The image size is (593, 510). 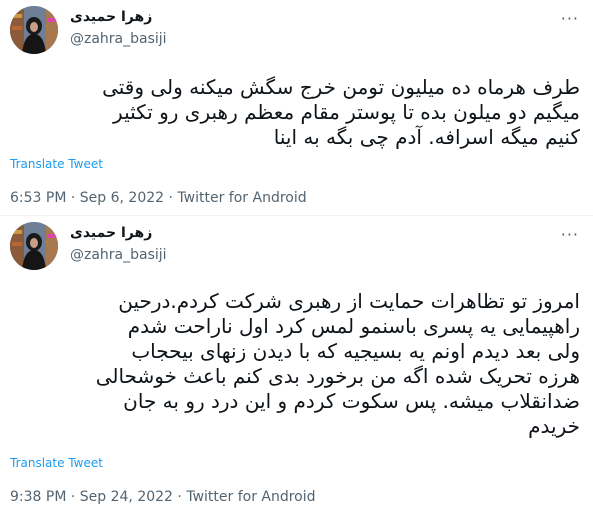 What do you see at coordinates (122, 198) in the screenshot?
I see `tweet-date: Sep 6, 2022` at bounding box center [122, 198].